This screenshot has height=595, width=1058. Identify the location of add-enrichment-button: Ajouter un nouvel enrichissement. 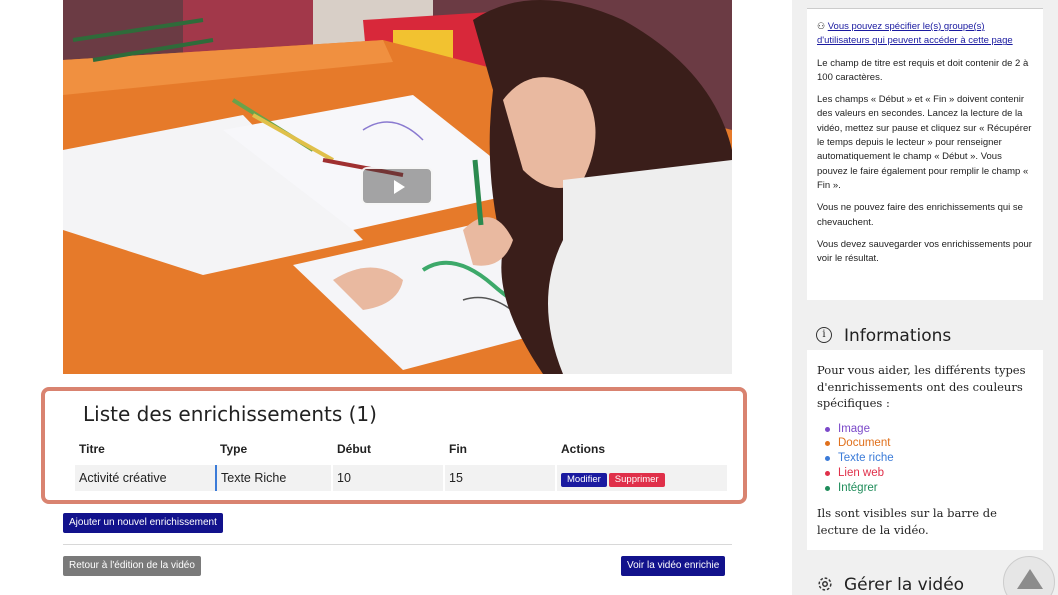
(143, 523).